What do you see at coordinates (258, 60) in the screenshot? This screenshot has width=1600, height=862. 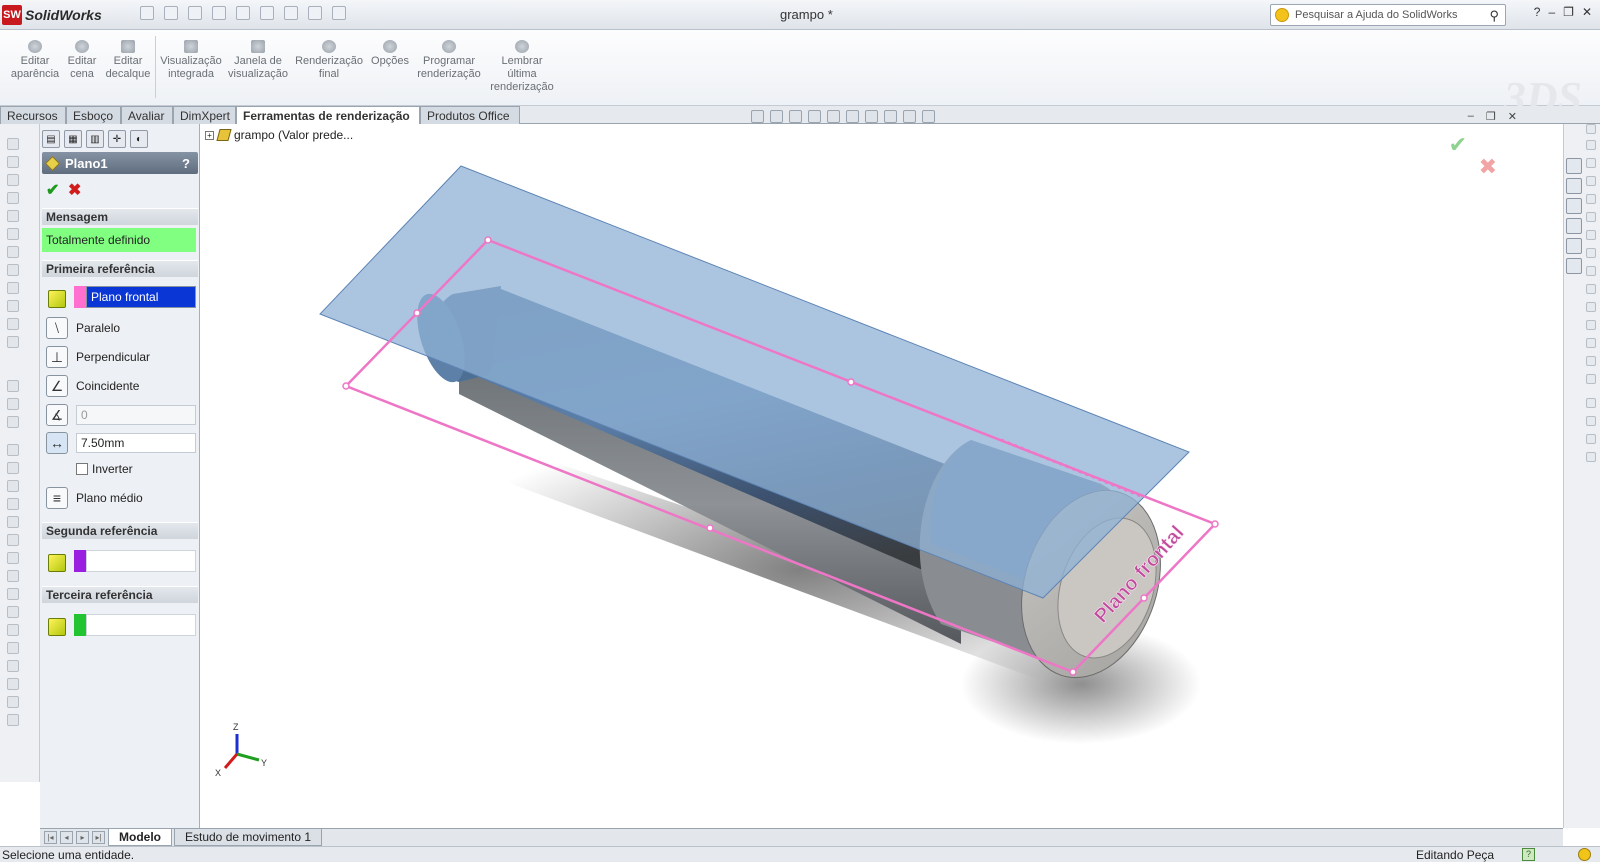 I see `preview-window-button: Janela de visualização` at bounding box center [258, 60].